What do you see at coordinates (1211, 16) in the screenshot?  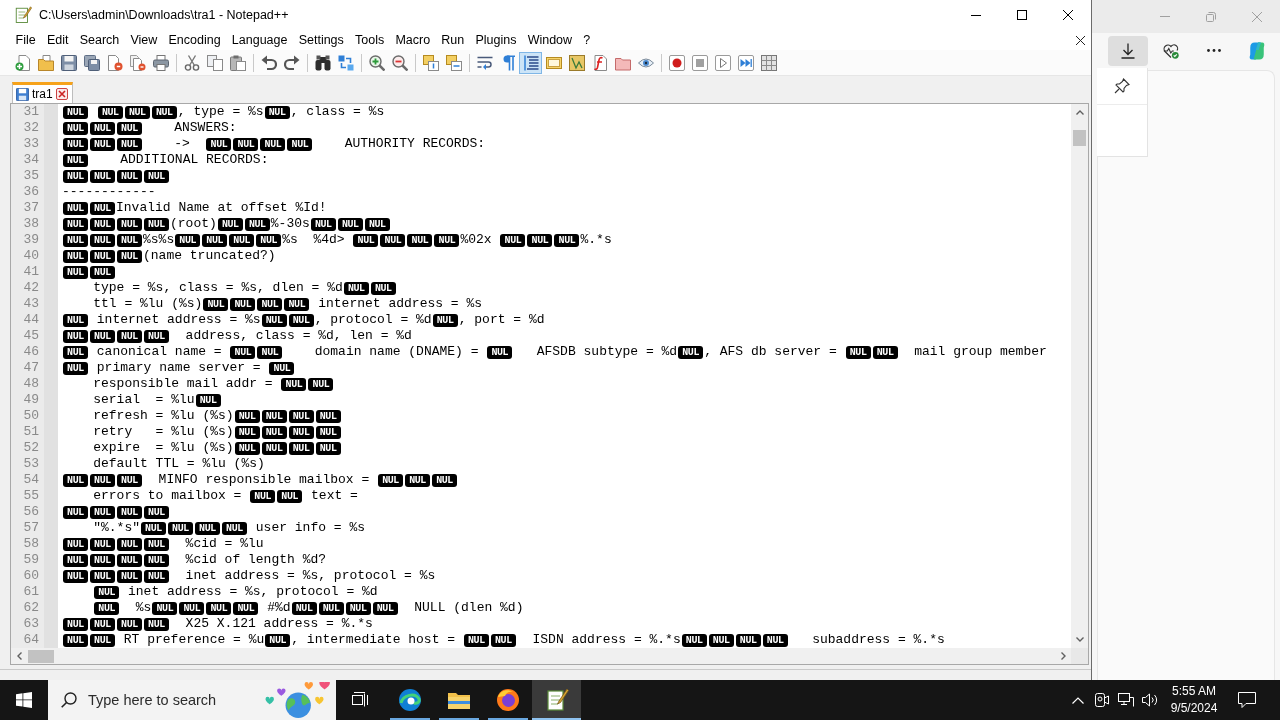 I see `restore-icon` at bounding box center [1211, 16].